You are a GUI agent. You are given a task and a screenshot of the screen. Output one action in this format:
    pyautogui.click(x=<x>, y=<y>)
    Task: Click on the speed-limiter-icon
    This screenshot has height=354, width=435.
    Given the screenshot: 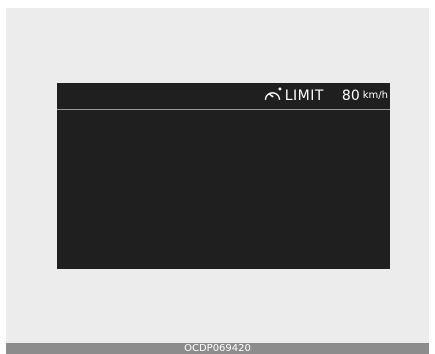 What is the action you would take?
    pyautogui.click(x=273, y=93)
    